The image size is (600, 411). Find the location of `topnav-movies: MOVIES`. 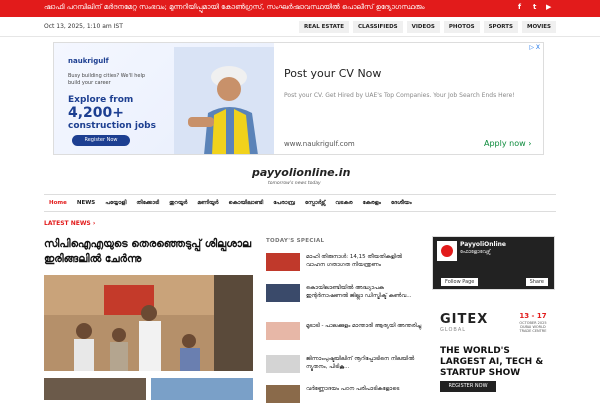

topnav-movies: MOVIES is located at coordinates (538, 27).